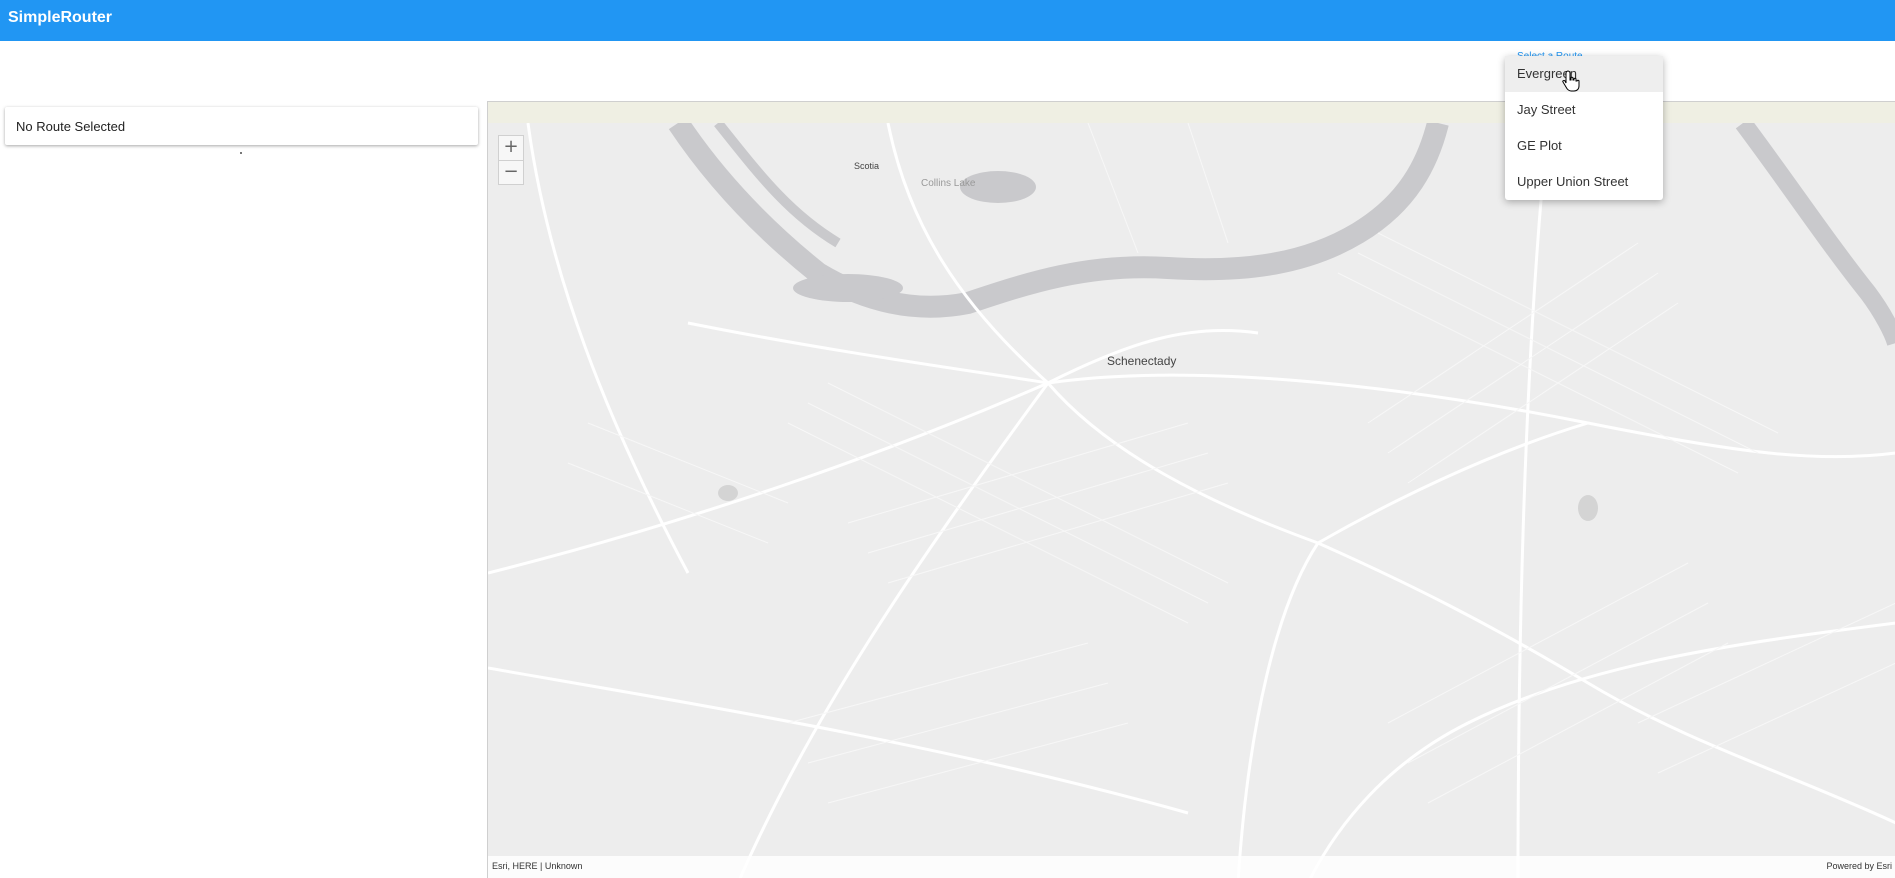 The width and height of the screenshot is (1895, 878). What do you see at coordinates (511, 172) in the screenshot?
I see `zoom-out-button: −` at bounding box center [511, 172].